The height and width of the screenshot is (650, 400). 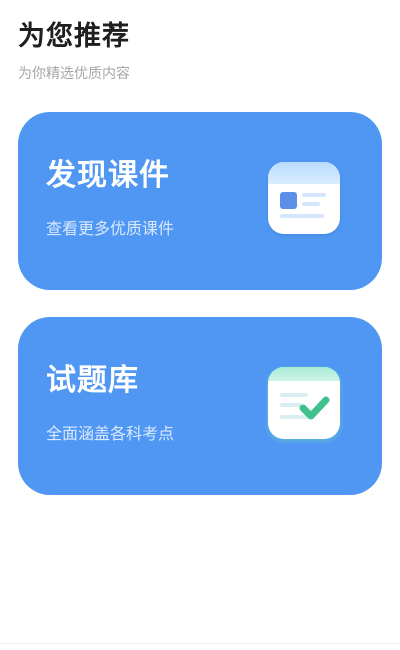 I want to click on recommend-header: 为您推荐 为你精选优质内容, so click(x=74, y=51).